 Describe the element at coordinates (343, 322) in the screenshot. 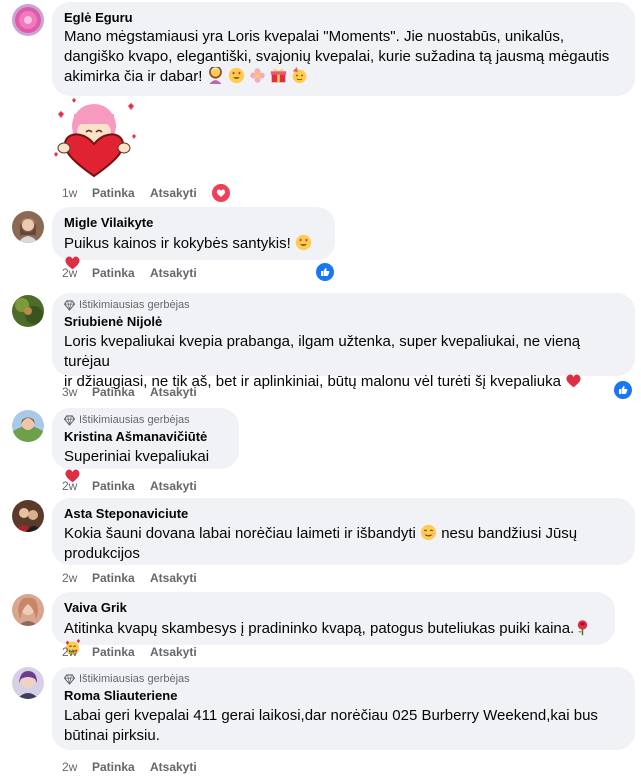

I see `comment-author: Sriubienė Nijolė` at that location.